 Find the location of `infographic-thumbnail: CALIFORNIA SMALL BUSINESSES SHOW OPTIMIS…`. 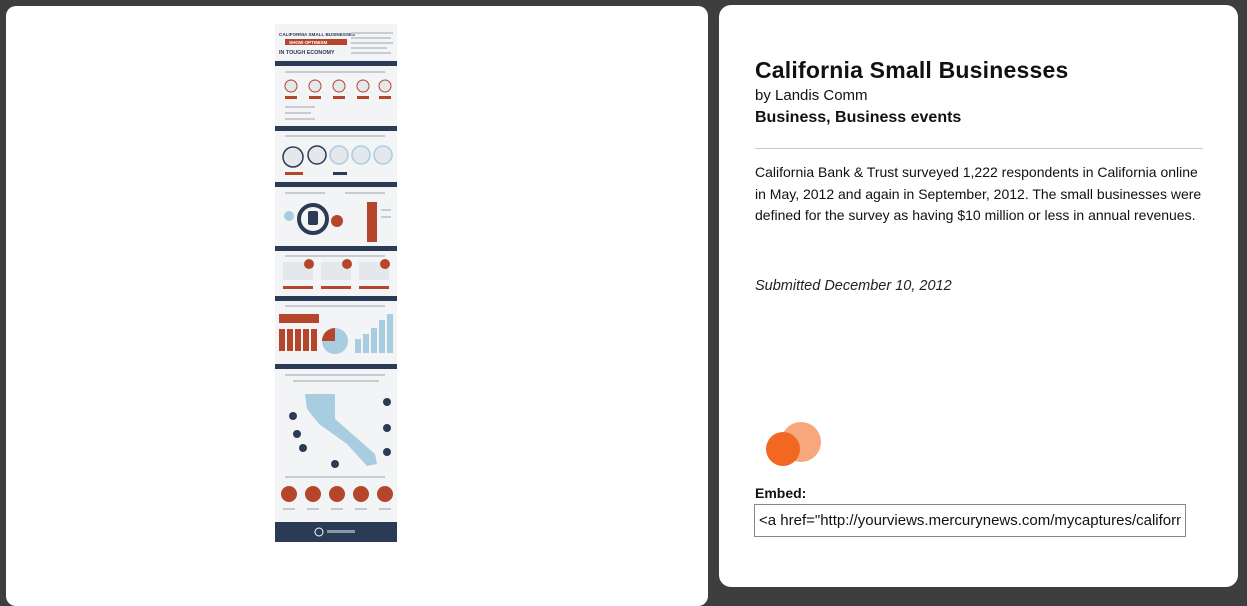

infographic-thumbnail: CALIFORNIA SMALL BUSINESSES SHOW OPTIMIS… is located at coordinates (336, 283).